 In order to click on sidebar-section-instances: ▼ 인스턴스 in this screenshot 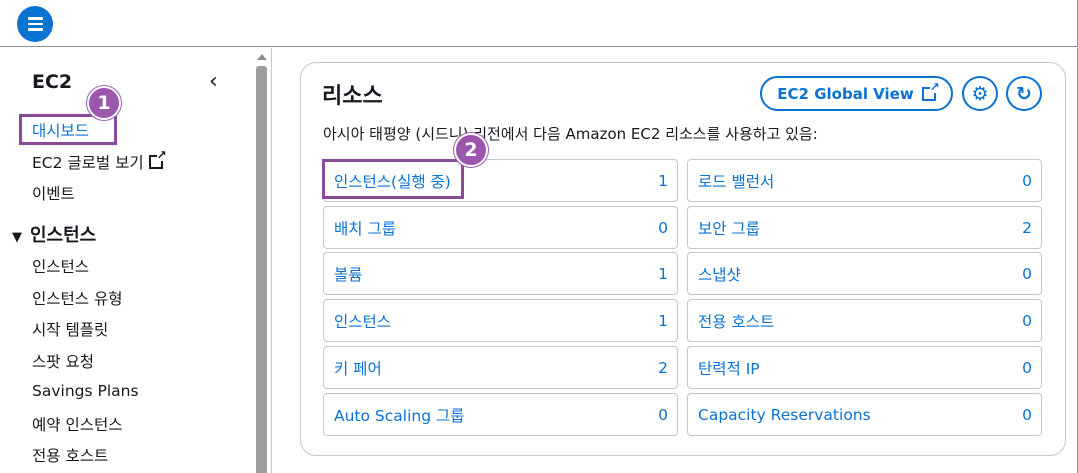, I will do `click(54, 234)`.